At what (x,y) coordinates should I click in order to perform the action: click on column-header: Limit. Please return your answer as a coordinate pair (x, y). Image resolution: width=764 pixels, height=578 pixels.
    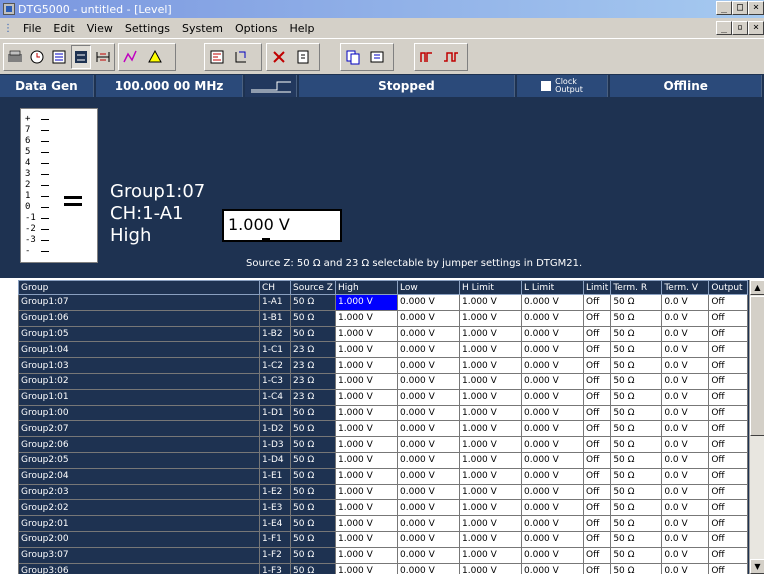
    Looking at the image, I should click on (597, 287).